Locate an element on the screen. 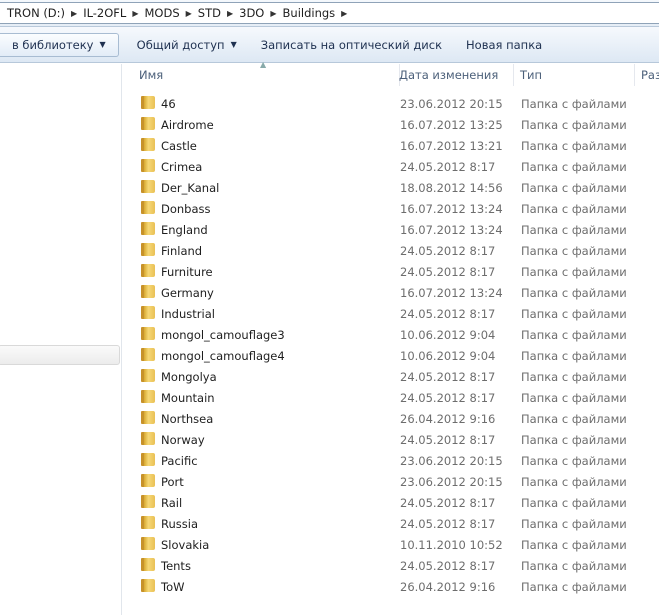 This screenshot has height=615, width=659. file-row: Finland 24.05.2012 8:17 Папка с файлами is located at coordinates (391, 250).